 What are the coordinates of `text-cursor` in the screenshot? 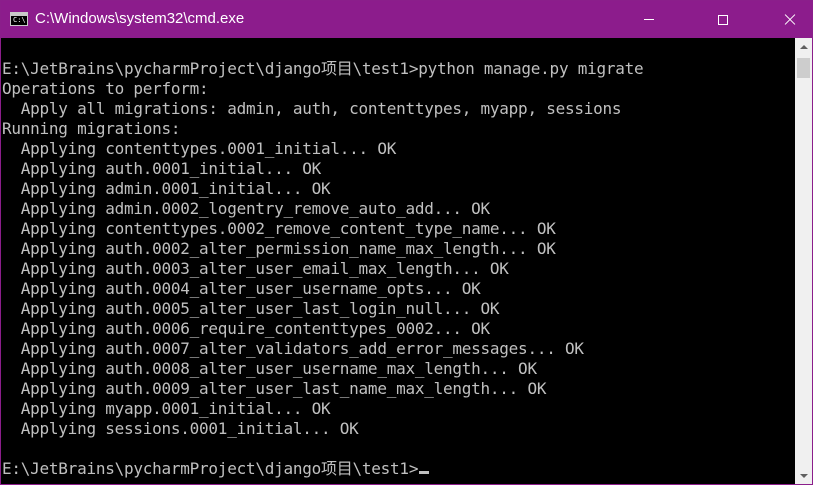 It's located at (424, 472).